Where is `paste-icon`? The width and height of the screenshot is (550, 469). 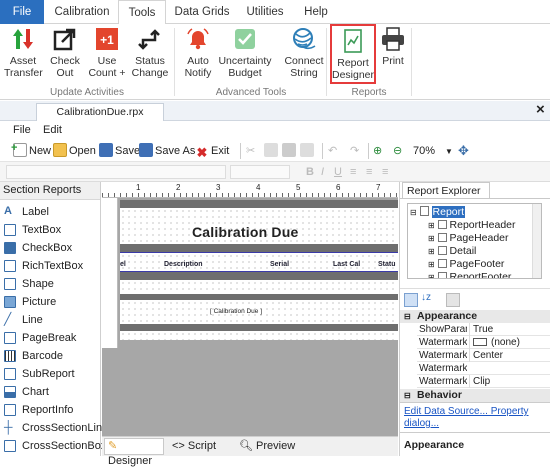 paste-icon is located at coordinates (290, 151).